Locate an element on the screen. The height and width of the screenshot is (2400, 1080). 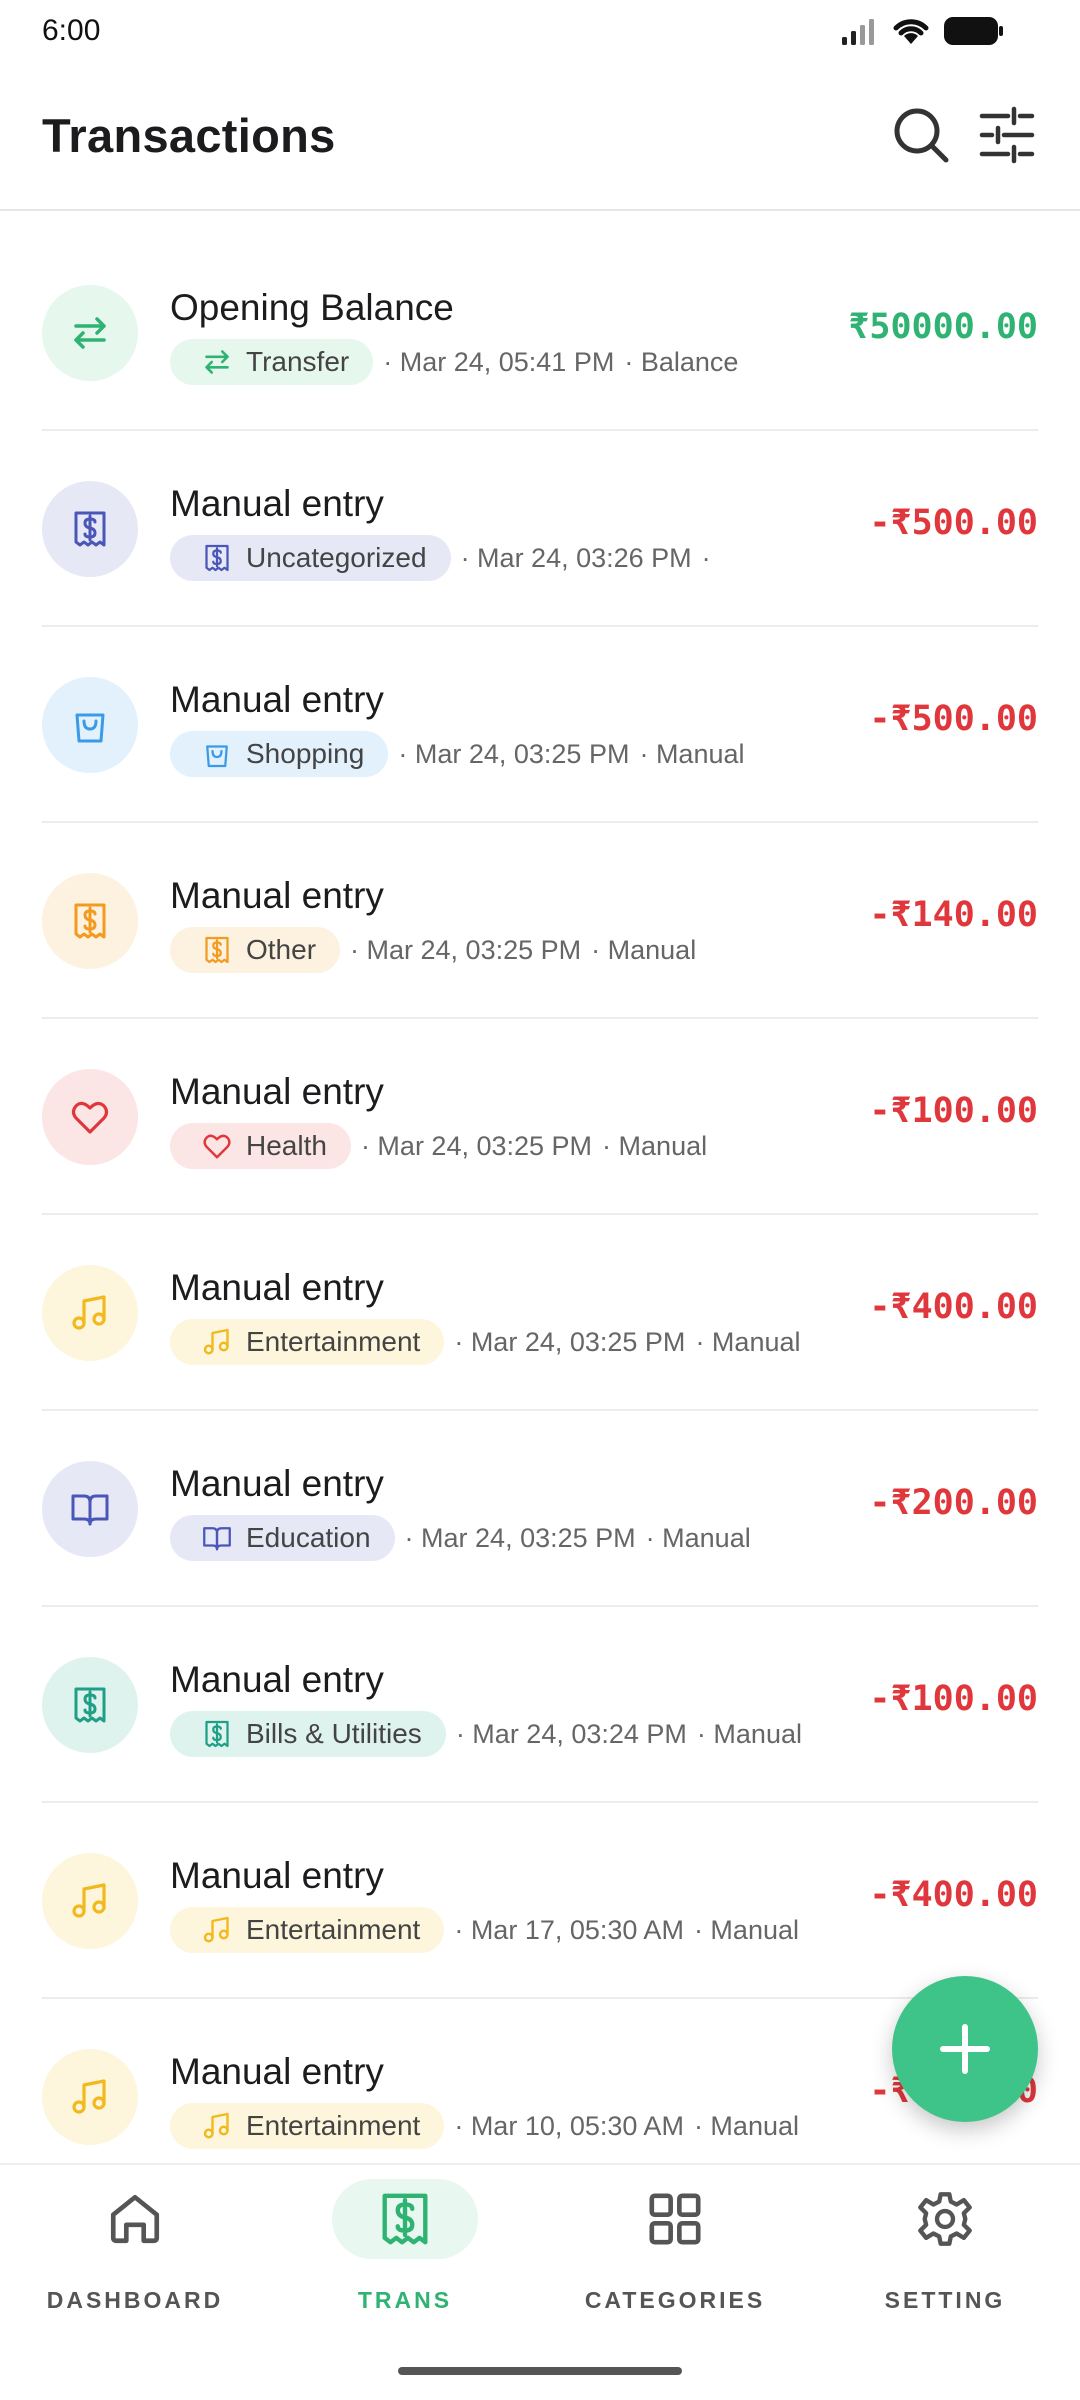
category-label: Uncategorized is located at coordinates (336, 557).